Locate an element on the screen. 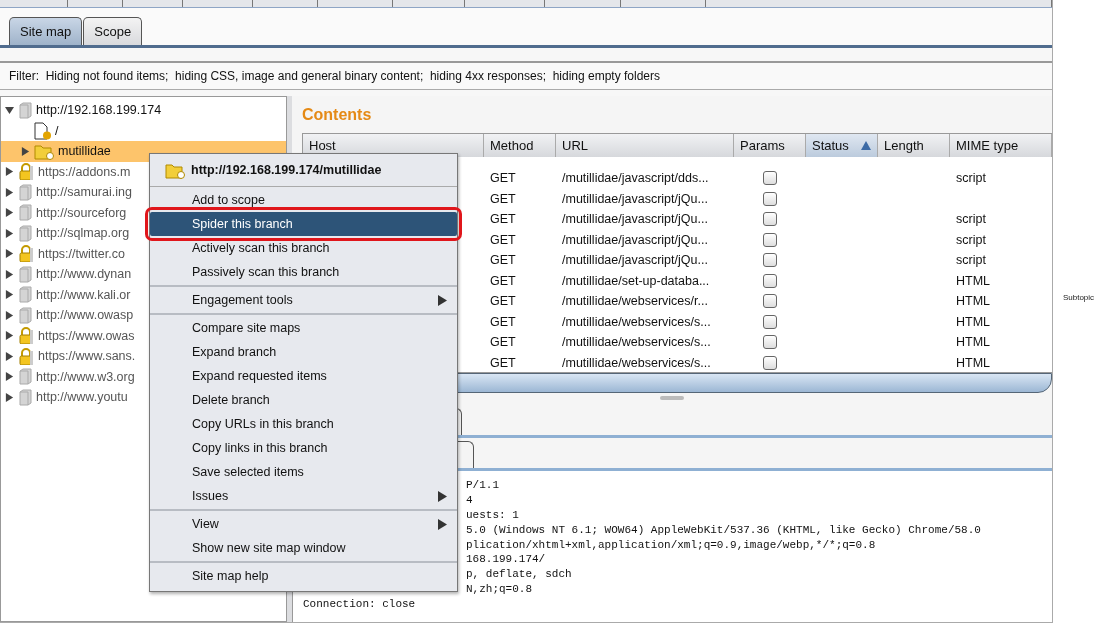 The image size is (1104, 625). column-header: MIME type is located at coordinates (1001, 145).